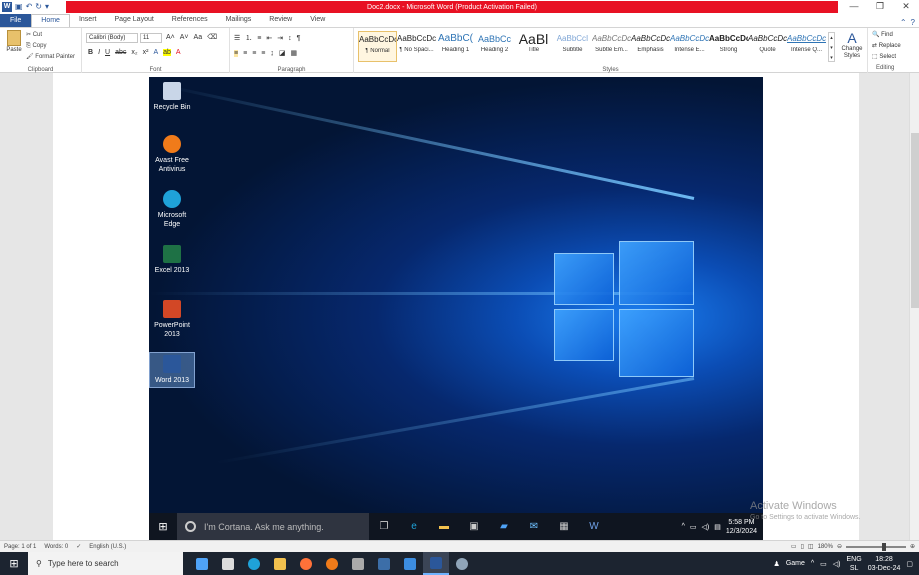  Describe the element at coordinates (172, 259) in the screenshot. I see `desktop-icon-excel: Excel 2013` at that location.